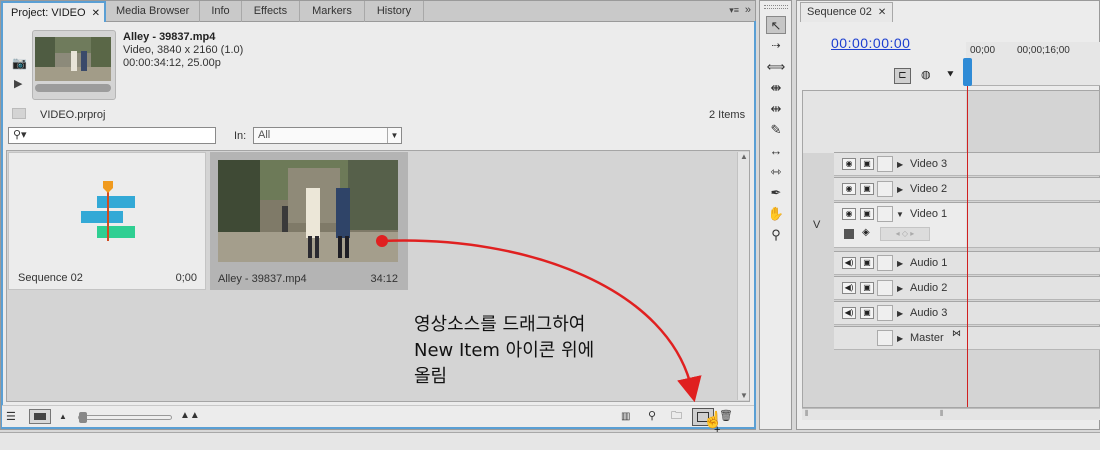  Describe the element at coordinates (63, 417) in the screenshot. I see `zoom-out-small-icon: ▲` at that location.